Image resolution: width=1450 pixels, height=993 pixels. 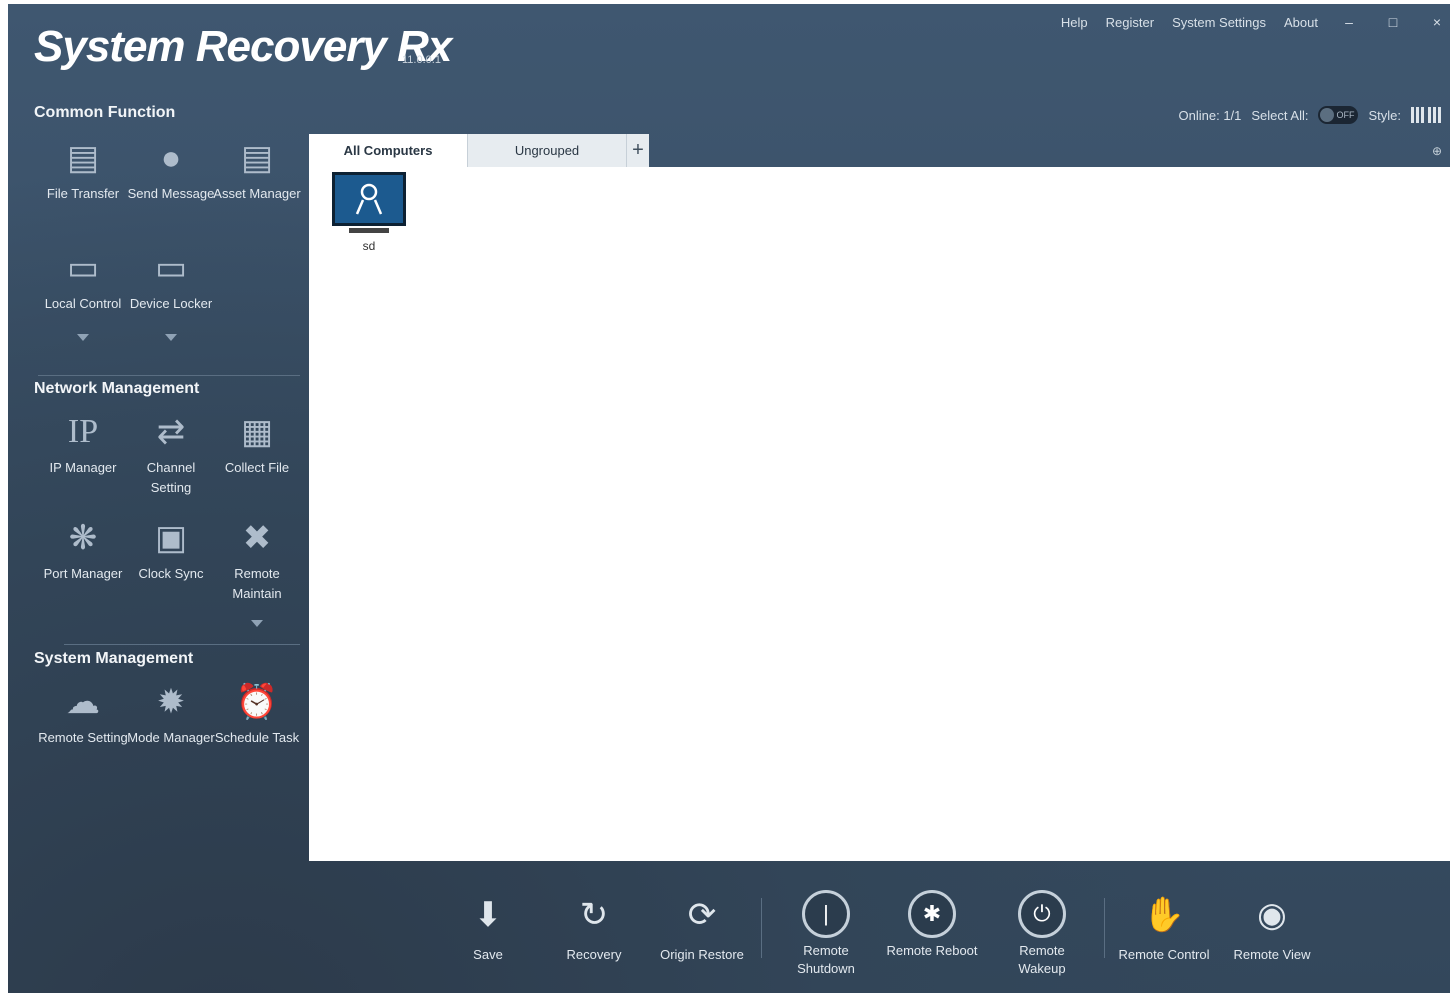 What do you see at coordinates (257, 467) in the screenshot?
I see `collect-file-label: Collect File` at bounding box center [257, 467].